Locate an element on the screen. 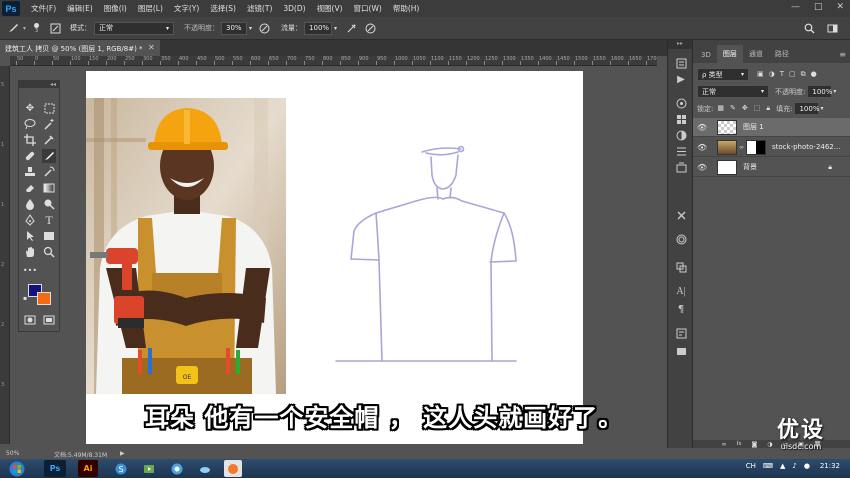 The width and height of the screenshot is (850, 478). taskbar-illustrator-icon: Ai is located at coordinates (88, 468).